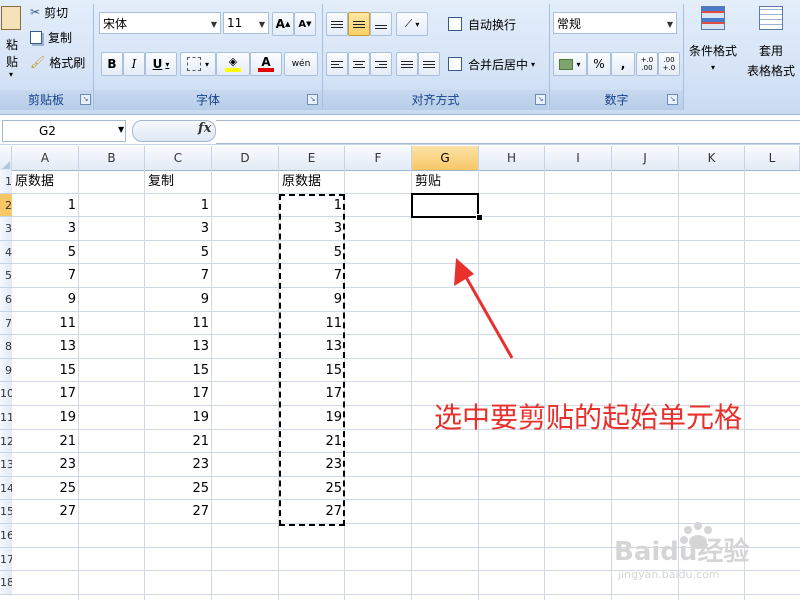 This screenshot has height=600, width=800. I want to click on cell-E1: 原数据, so click(312, 181).